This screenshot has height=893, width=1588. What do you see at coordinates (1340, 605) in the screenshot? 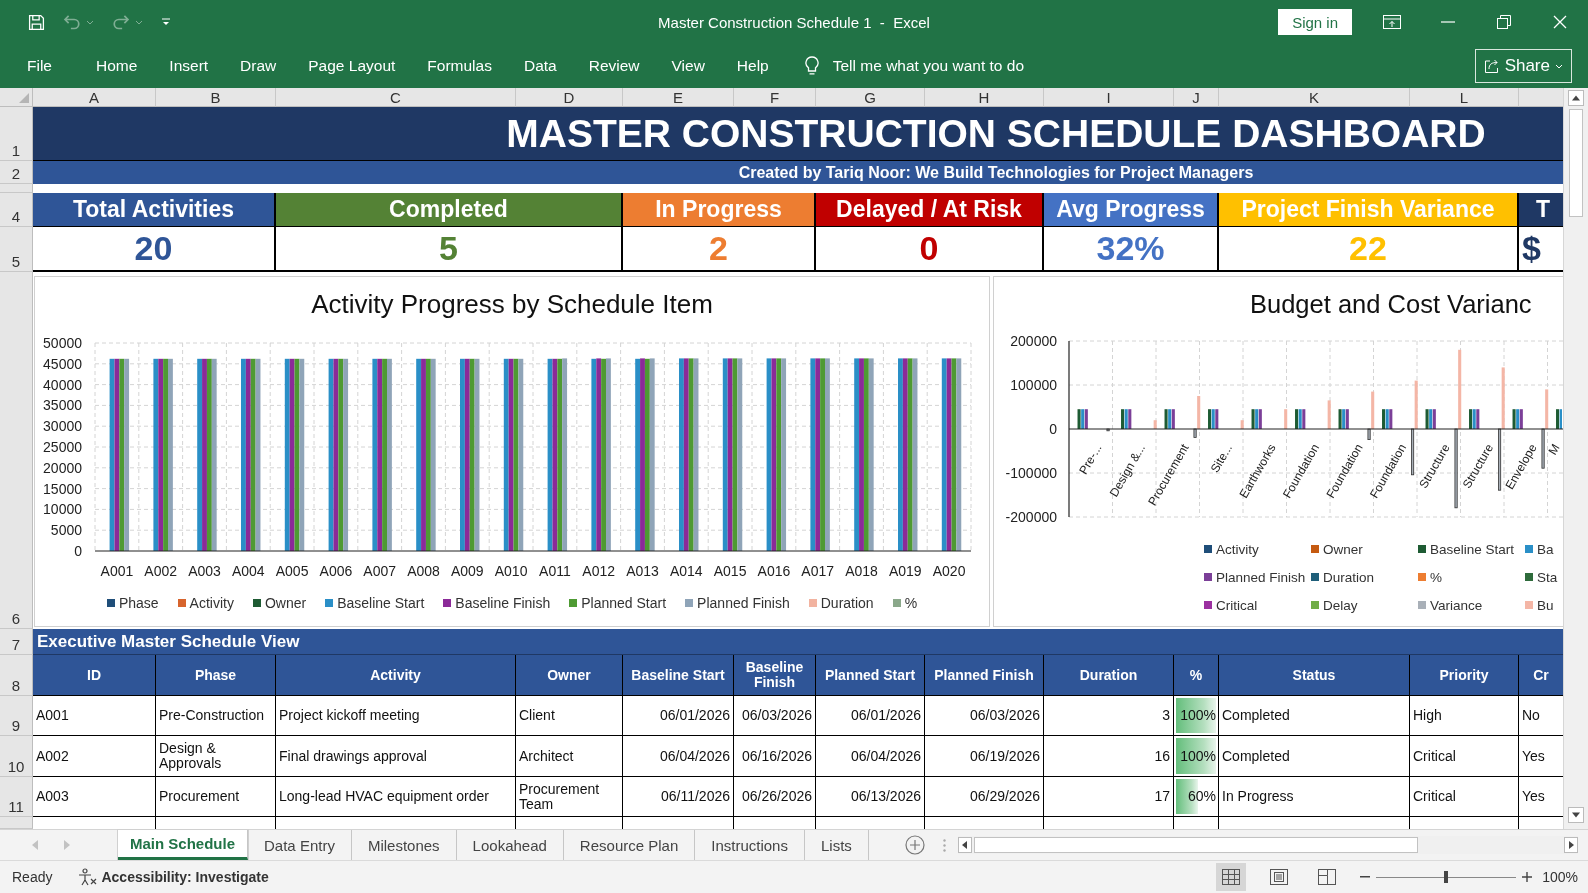
I see `legend-label: Delay` at bounding box center [1340, 605].